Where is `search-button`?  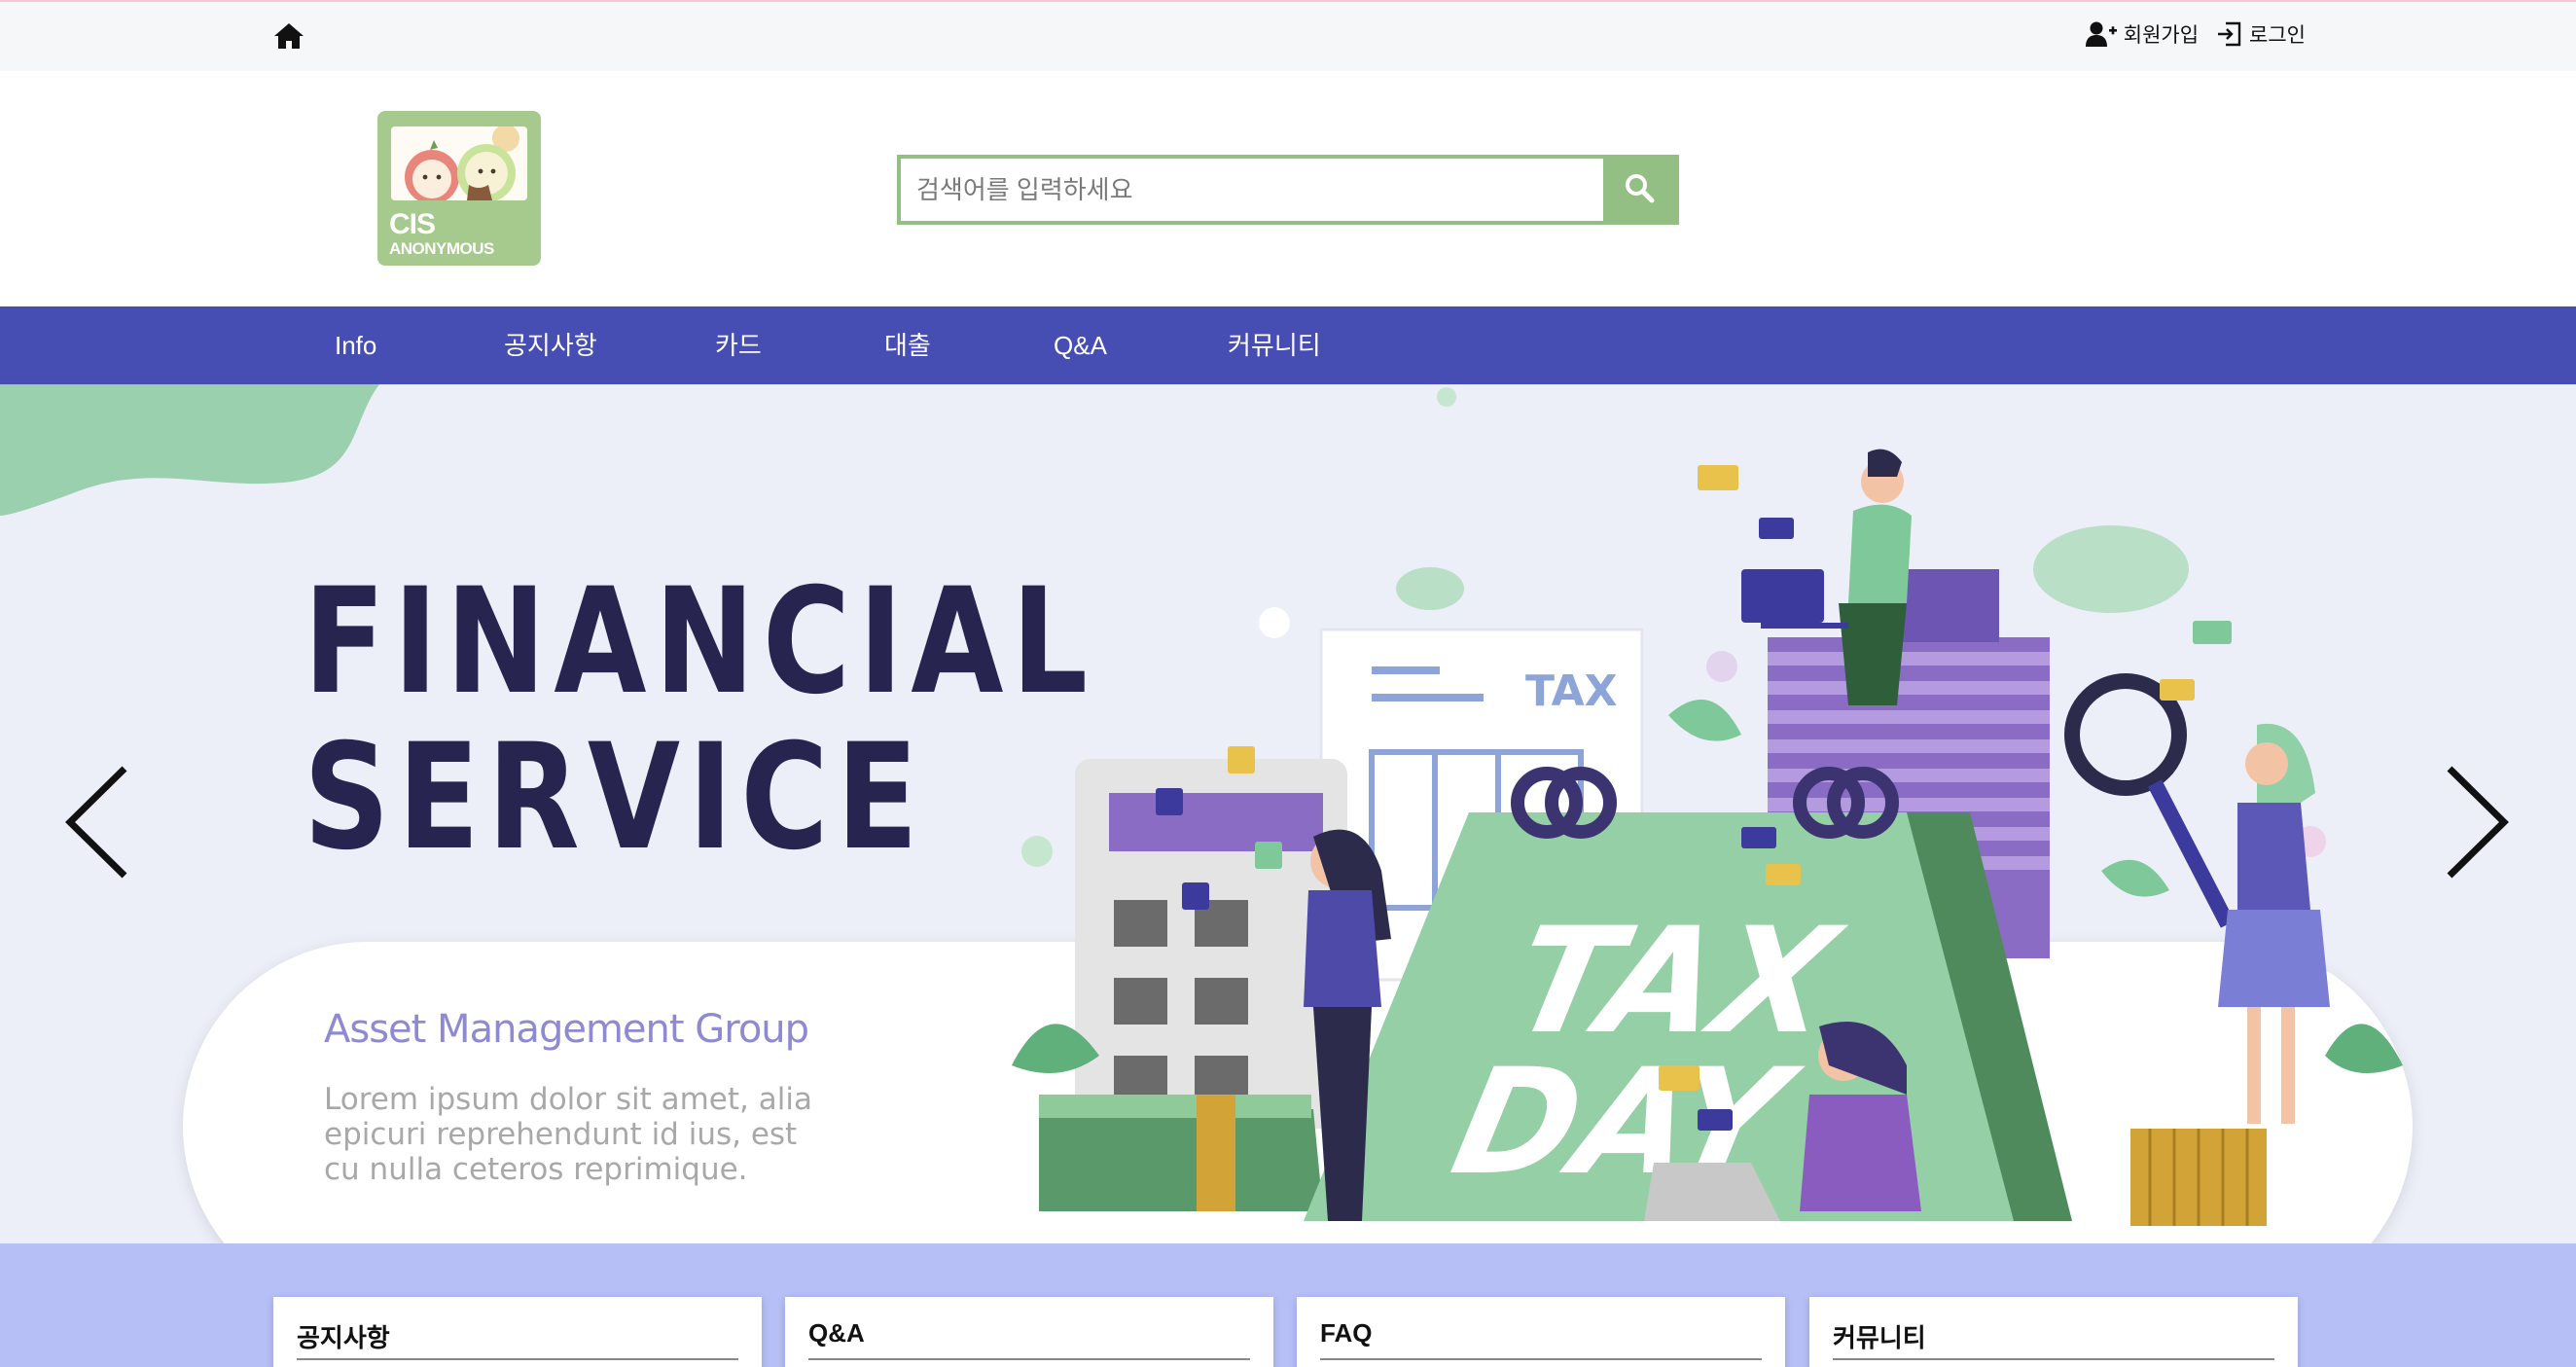
search-button is located at coordinates (1639, 190).